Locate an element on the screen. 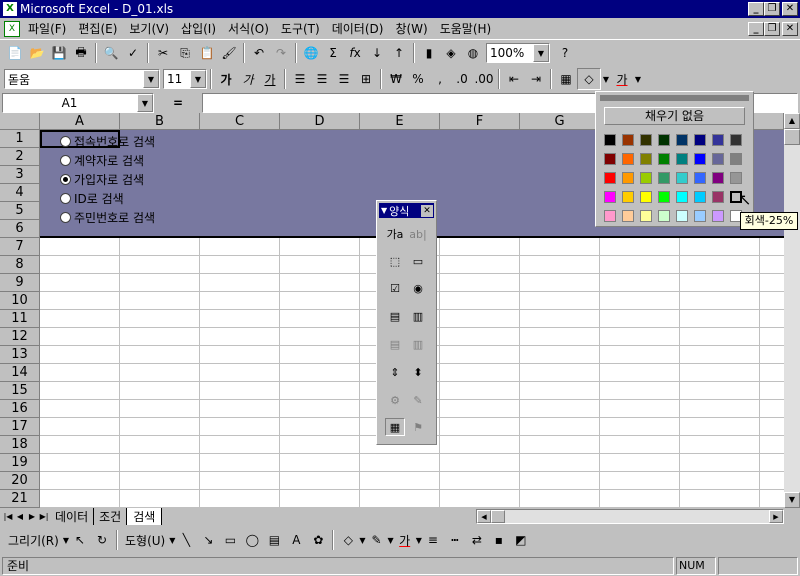 The height and width of the screenshot is (576, 800). menu-tools: 도구(T) is located at coordinates (300, 28).